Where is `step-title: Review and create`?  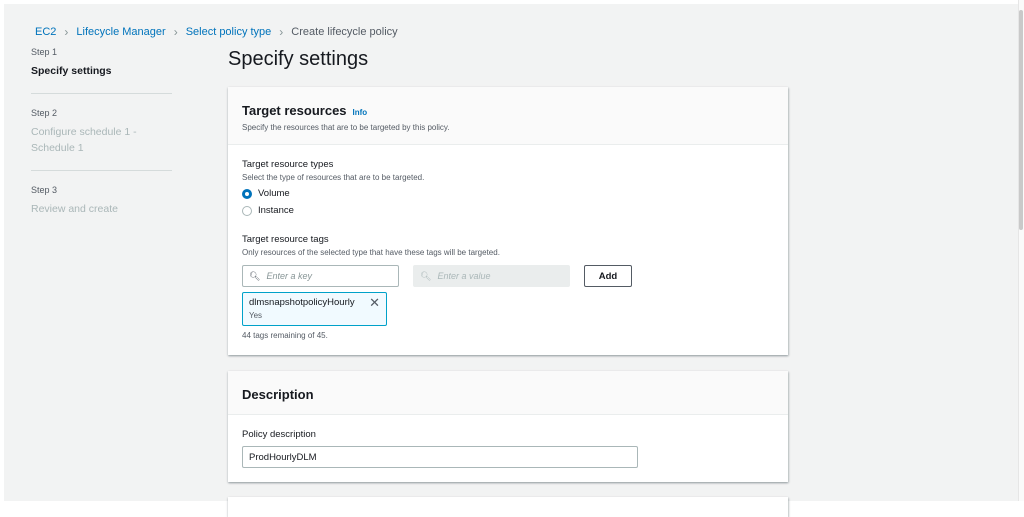
step-title: Review and create is located at coordinates (74, 209).